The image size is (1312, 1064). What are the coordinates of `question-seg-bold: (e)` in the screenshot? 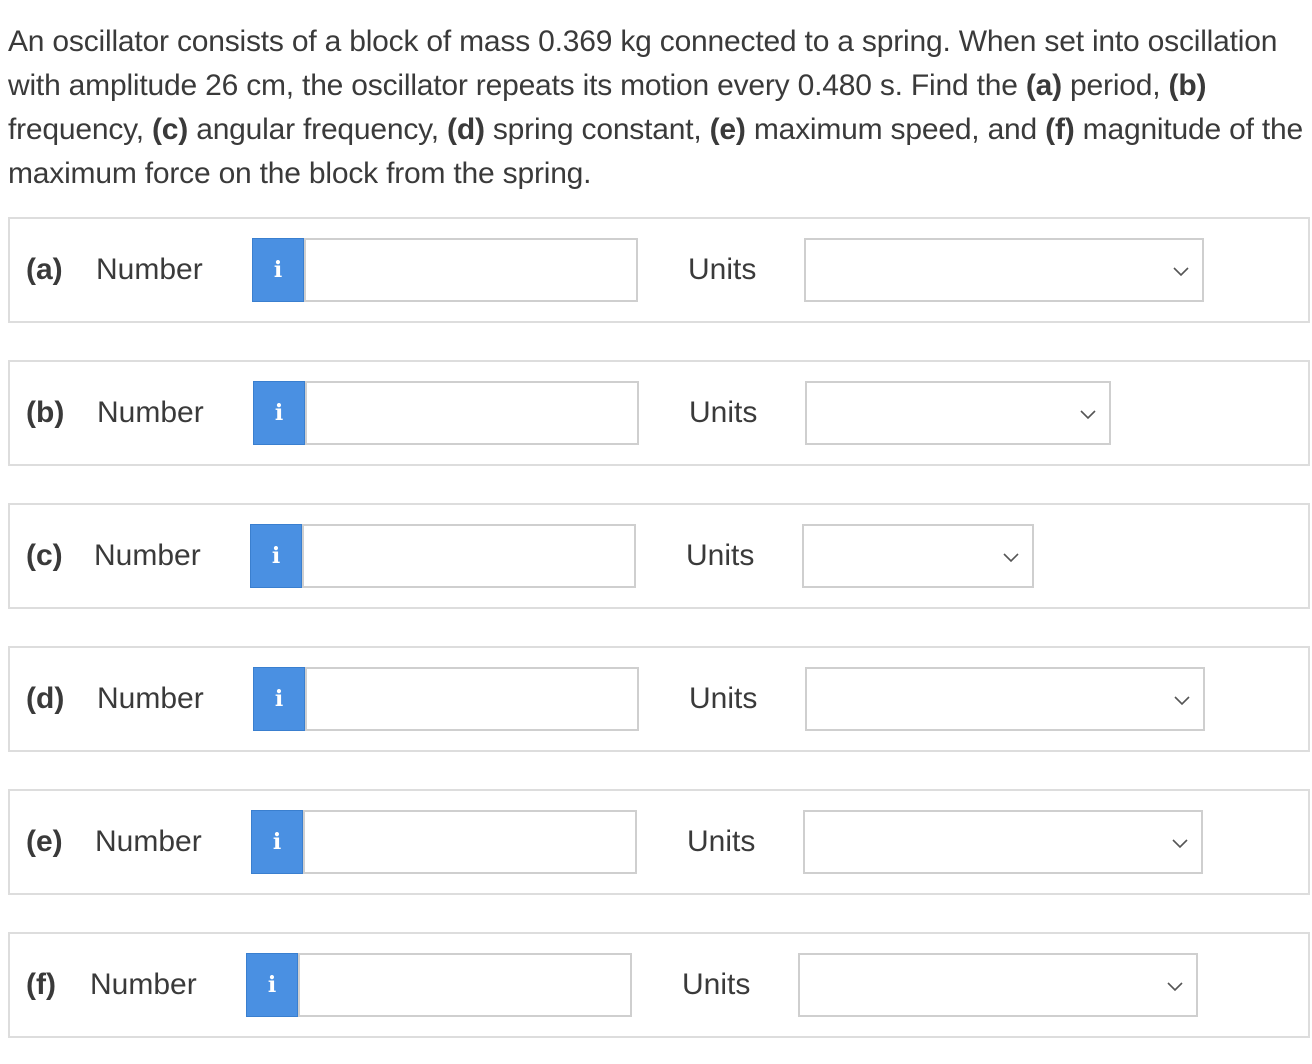 It's located at (727, 129).